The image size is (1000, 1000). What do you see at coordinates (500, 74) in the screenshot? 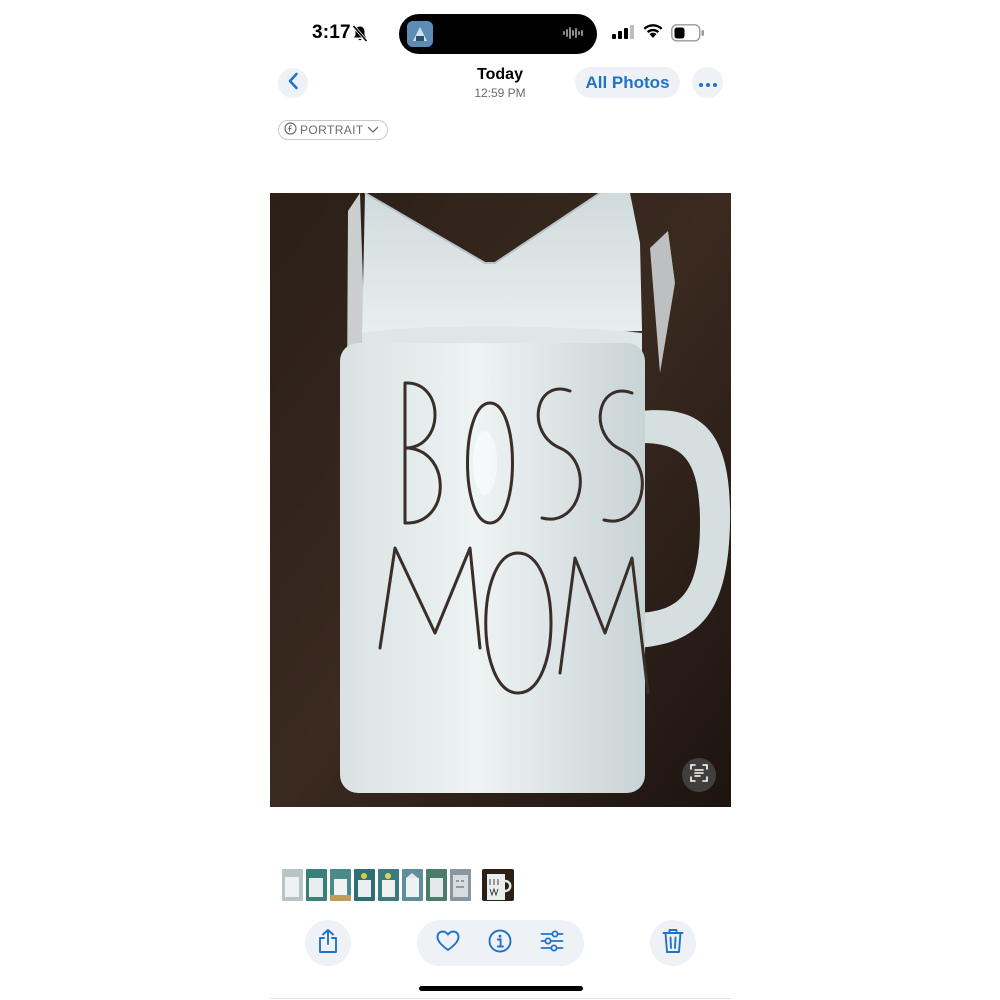
I see `page-title: Today` at bounding box center [500, 74].